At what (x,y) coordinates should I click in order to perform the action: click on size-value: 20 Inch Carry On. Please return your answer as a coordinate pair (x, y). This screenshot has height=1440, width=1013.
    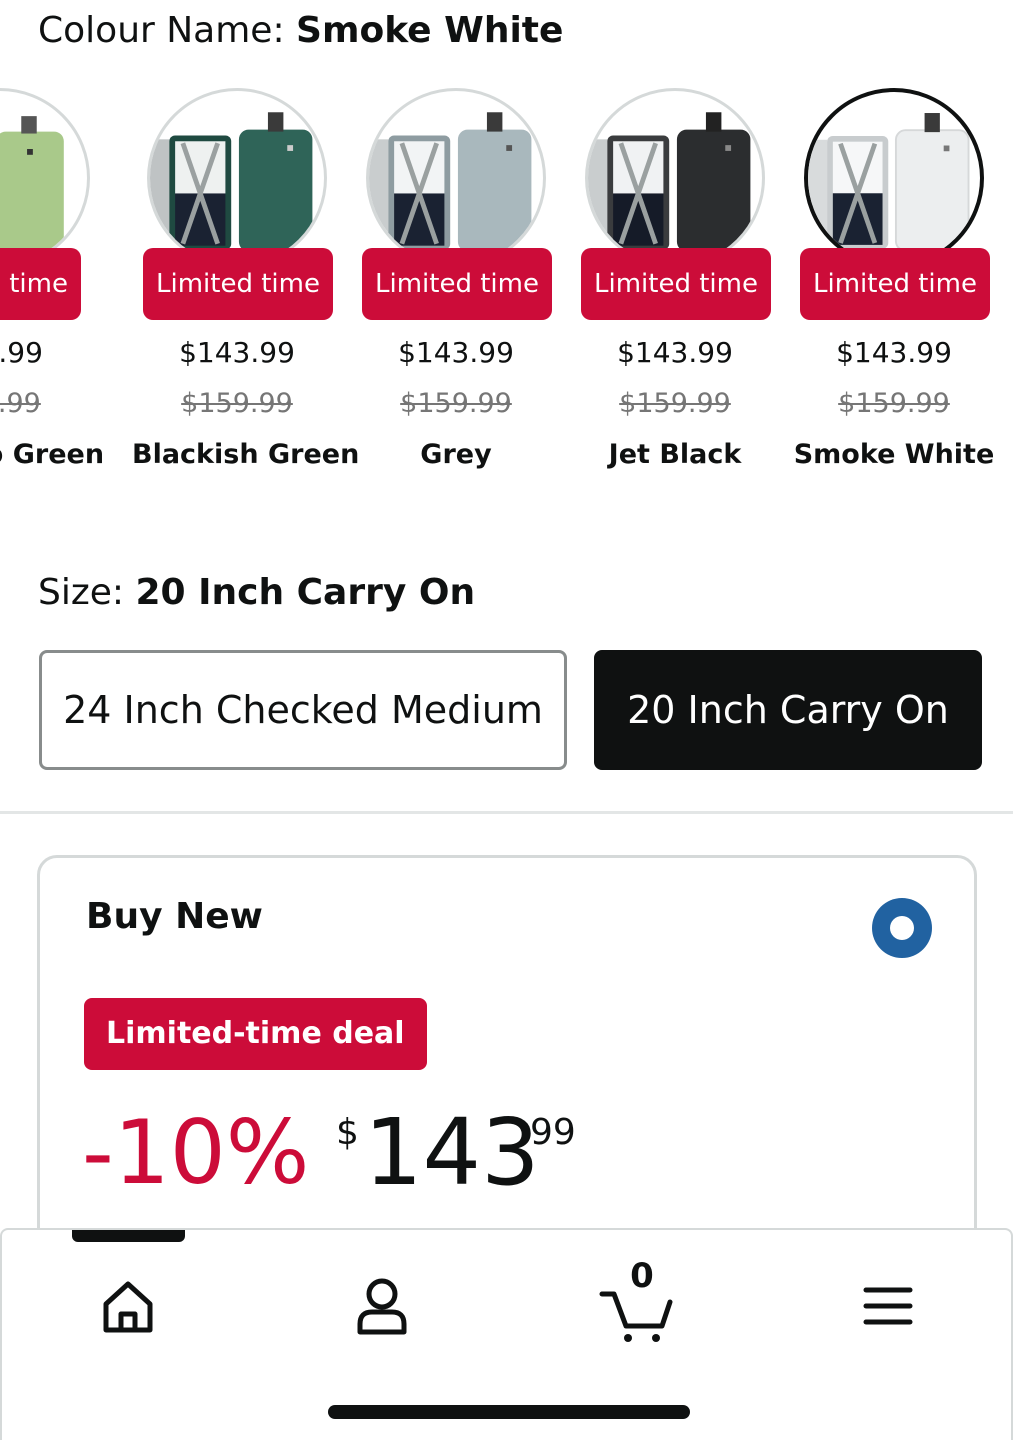
    Looking at the image, I should click on (305, 592).